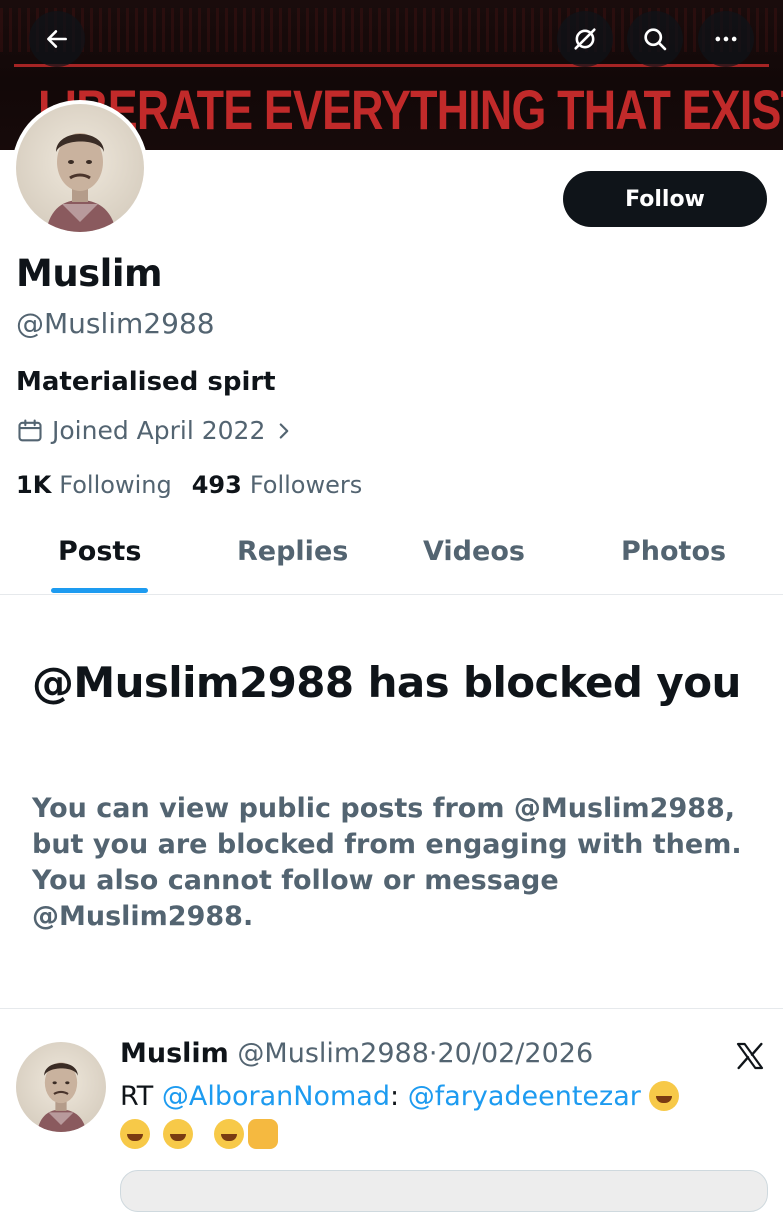  What do you see at coordinates (189, 485) in the screenshot?
I see `follow-stats: 1K Following 493 Followers` at bounding box center [189, 485].